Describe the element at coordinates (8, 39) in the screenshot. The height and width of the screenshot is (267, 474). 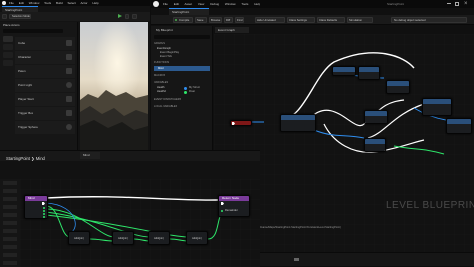
I see `category-recent` at that location.